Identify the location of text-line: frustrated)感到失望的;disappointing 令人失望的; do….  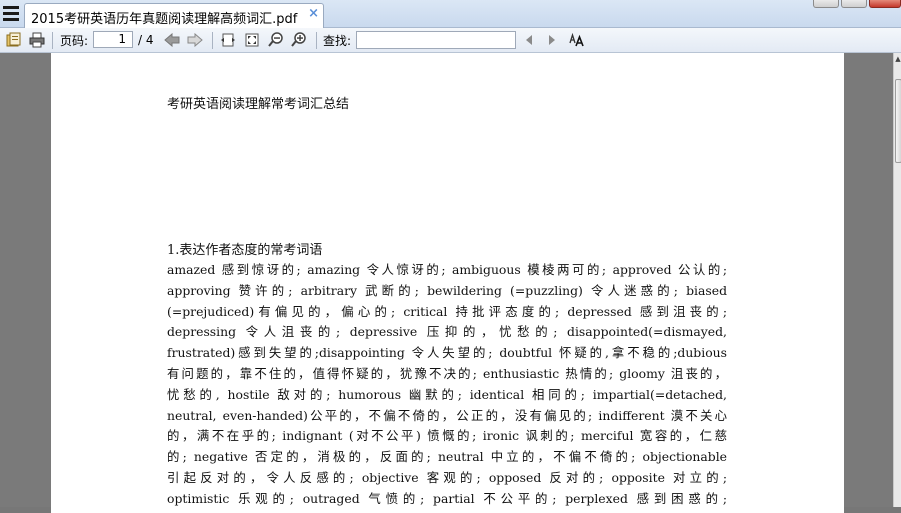
(447, 353).